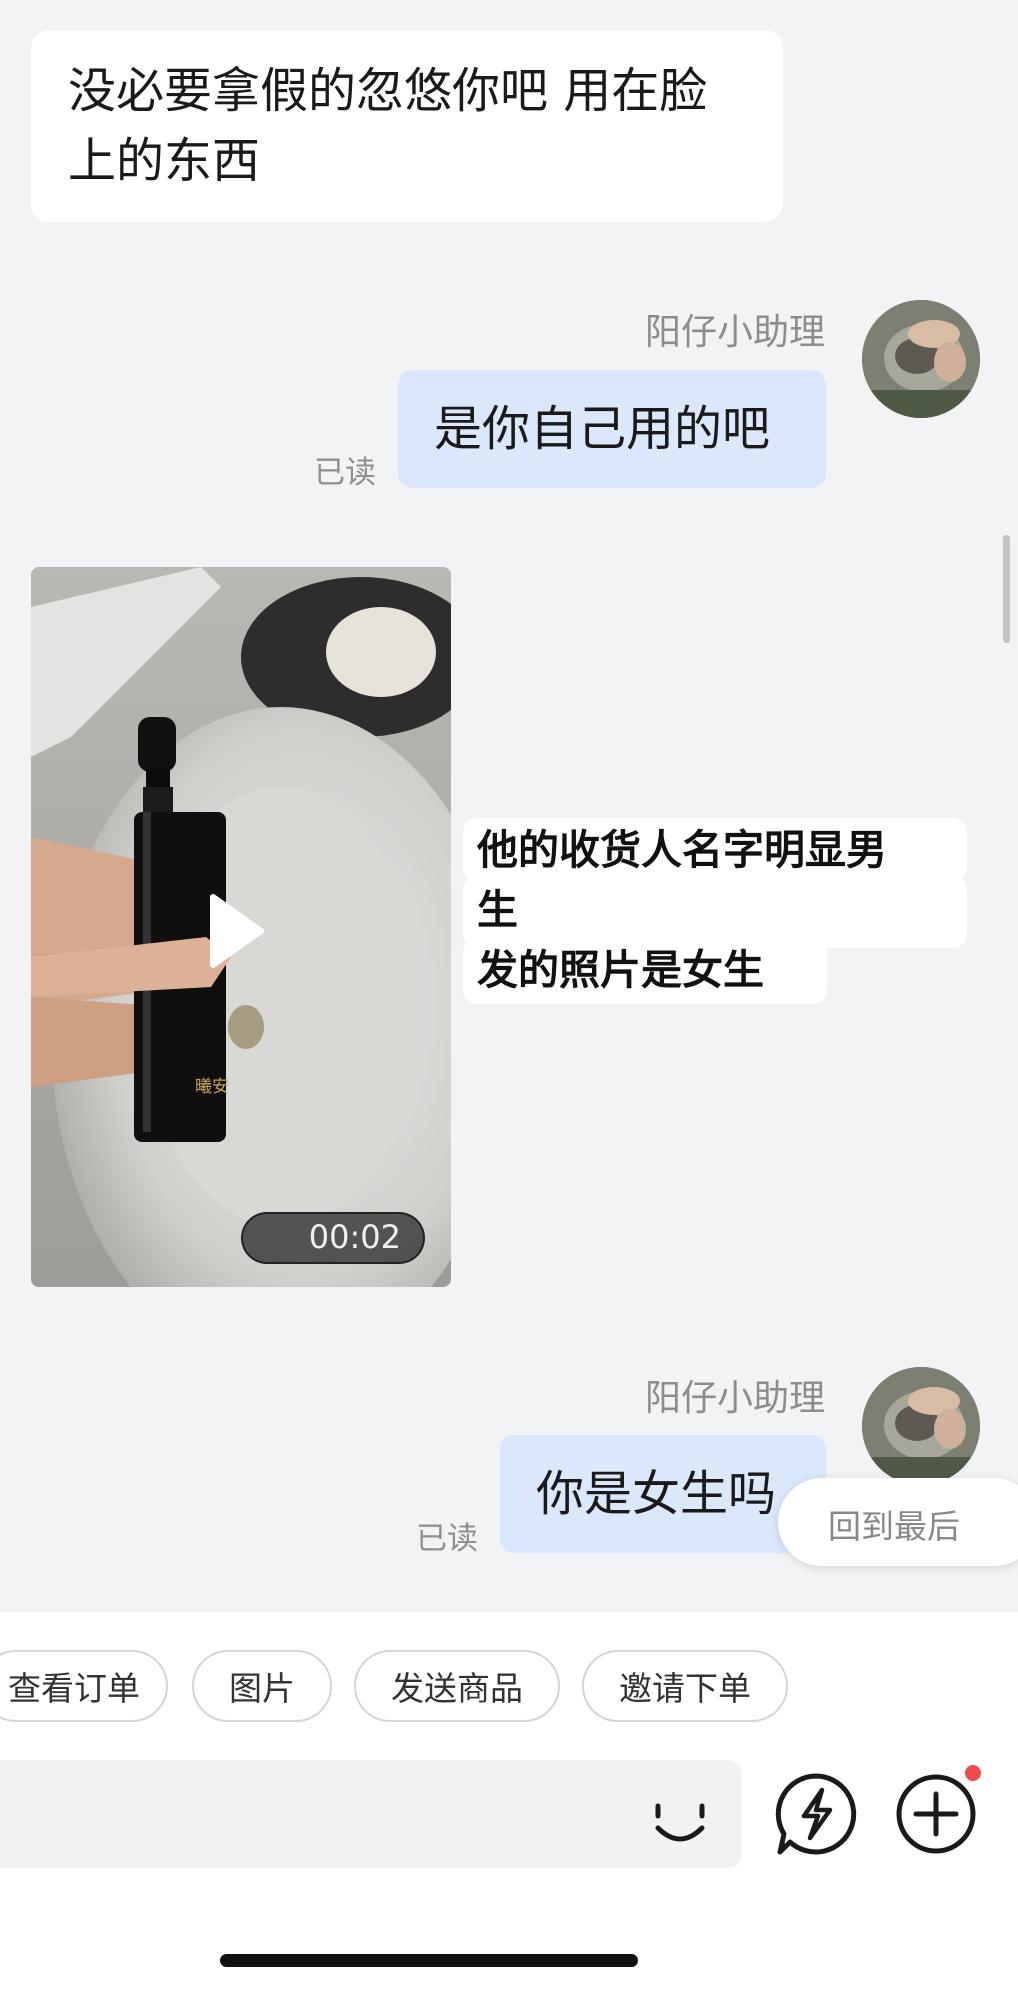 The image size is (1018, 1992). Describe the element at coordinates (354, 1237) in the screenshot. I see `video-duration: 00:02` at that location.